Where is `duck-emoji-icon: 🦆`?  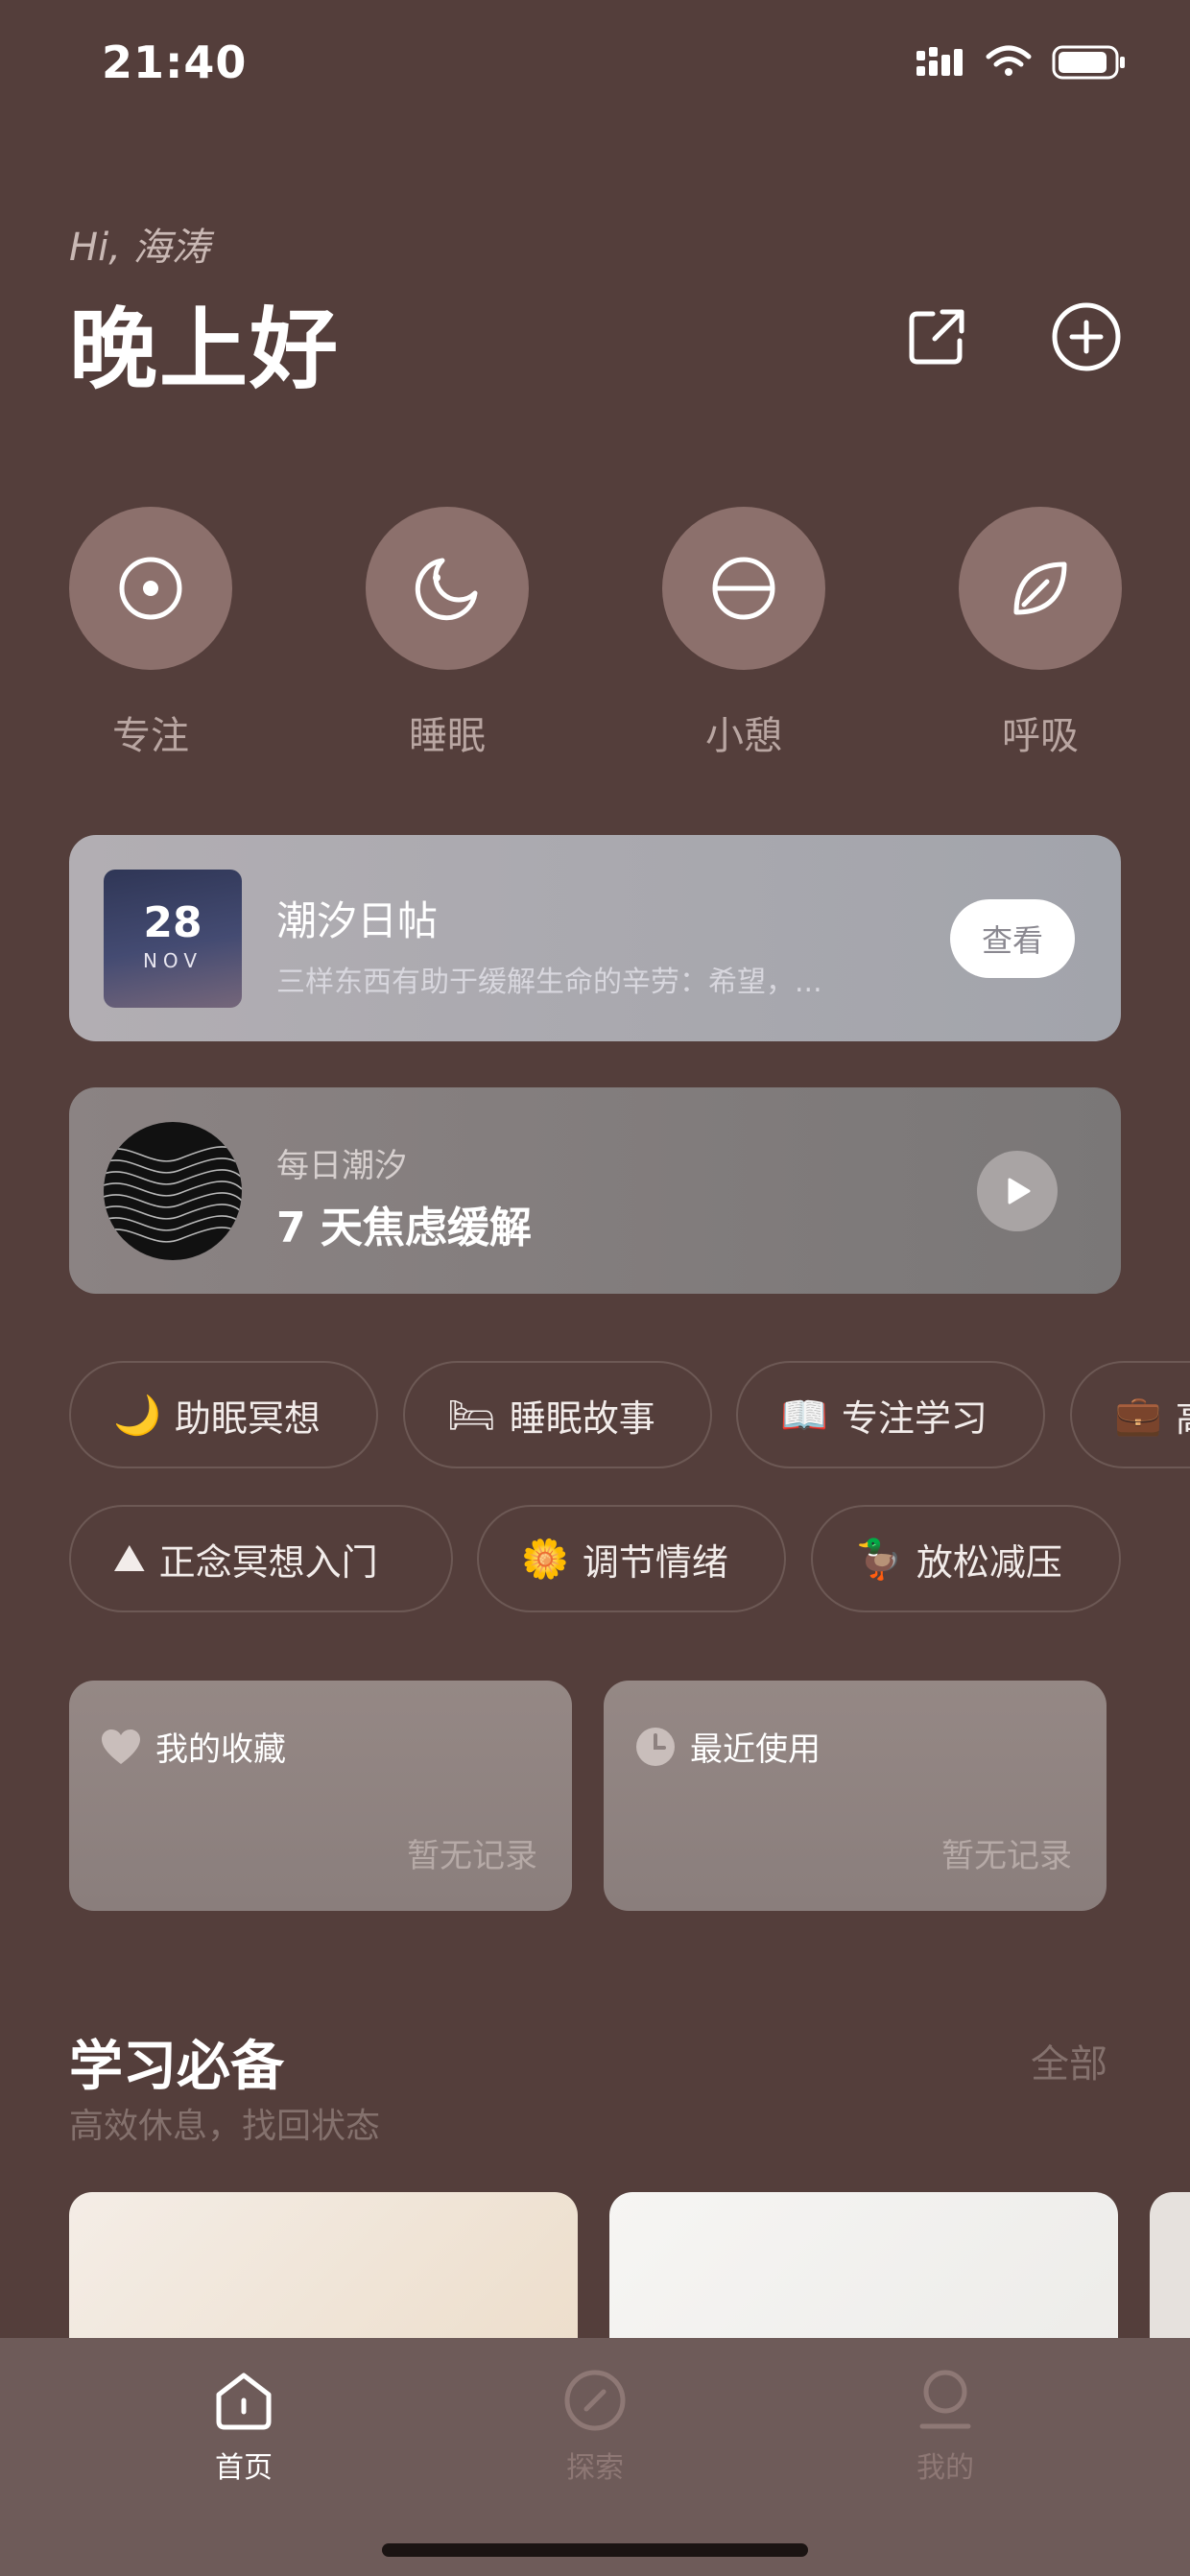
duck-emoji-icon: 🦆 is located at coordinates (879, 1559).